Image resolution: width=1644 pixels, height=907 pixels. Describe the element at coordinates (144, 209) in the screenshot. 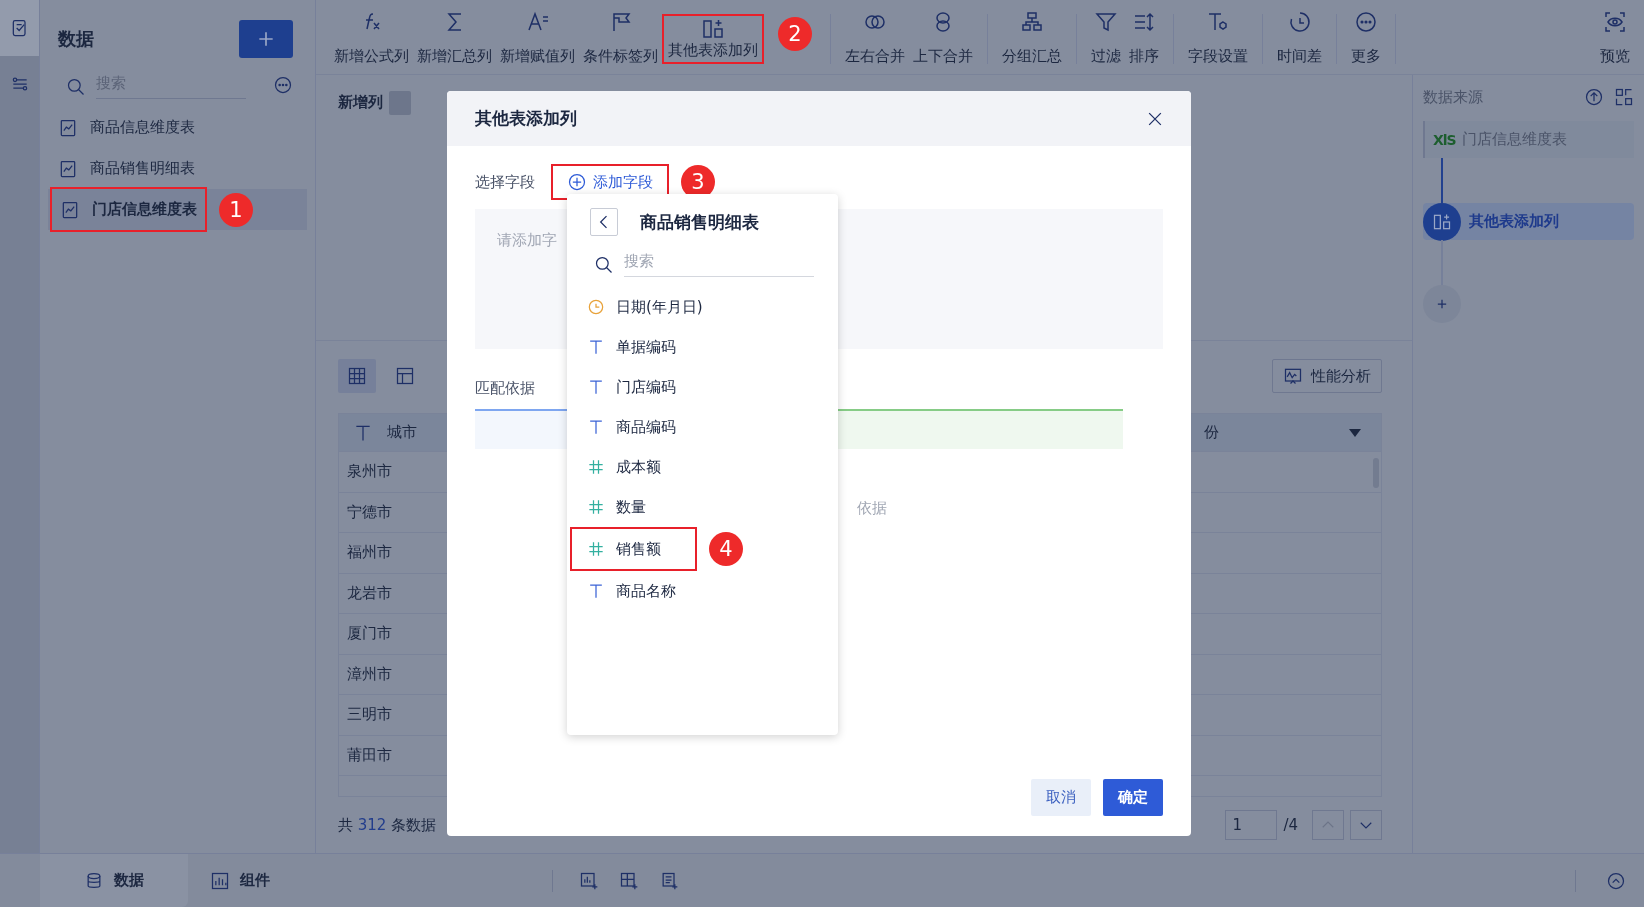

I see `table-name: 门店信息维度表` at that location.